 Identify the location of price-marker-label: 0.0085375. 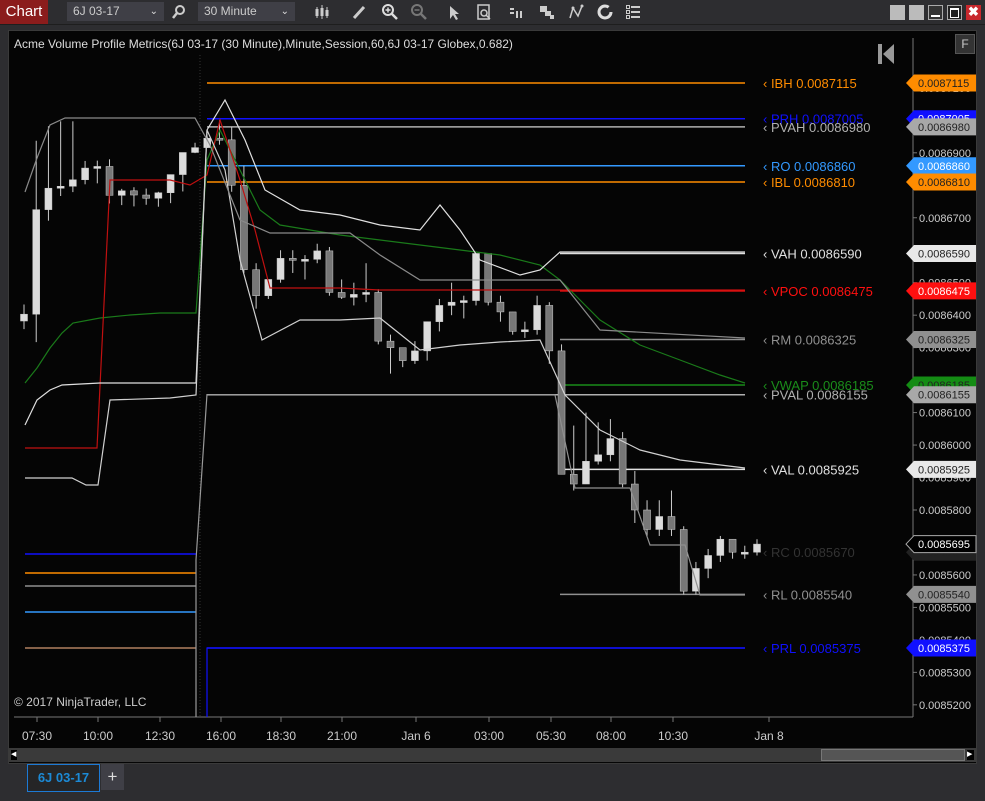
(944, 649).